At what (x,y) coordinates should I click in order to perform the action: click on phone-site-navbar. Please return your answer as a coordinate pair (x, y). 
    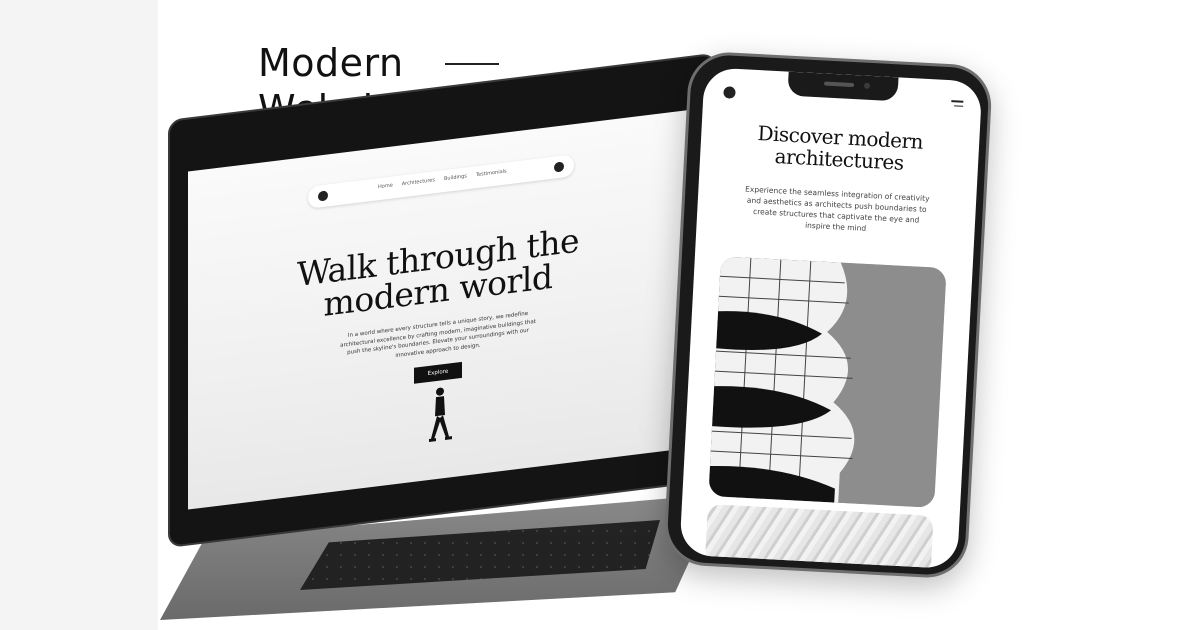
    Looking at the image, I should click on (842, 100).